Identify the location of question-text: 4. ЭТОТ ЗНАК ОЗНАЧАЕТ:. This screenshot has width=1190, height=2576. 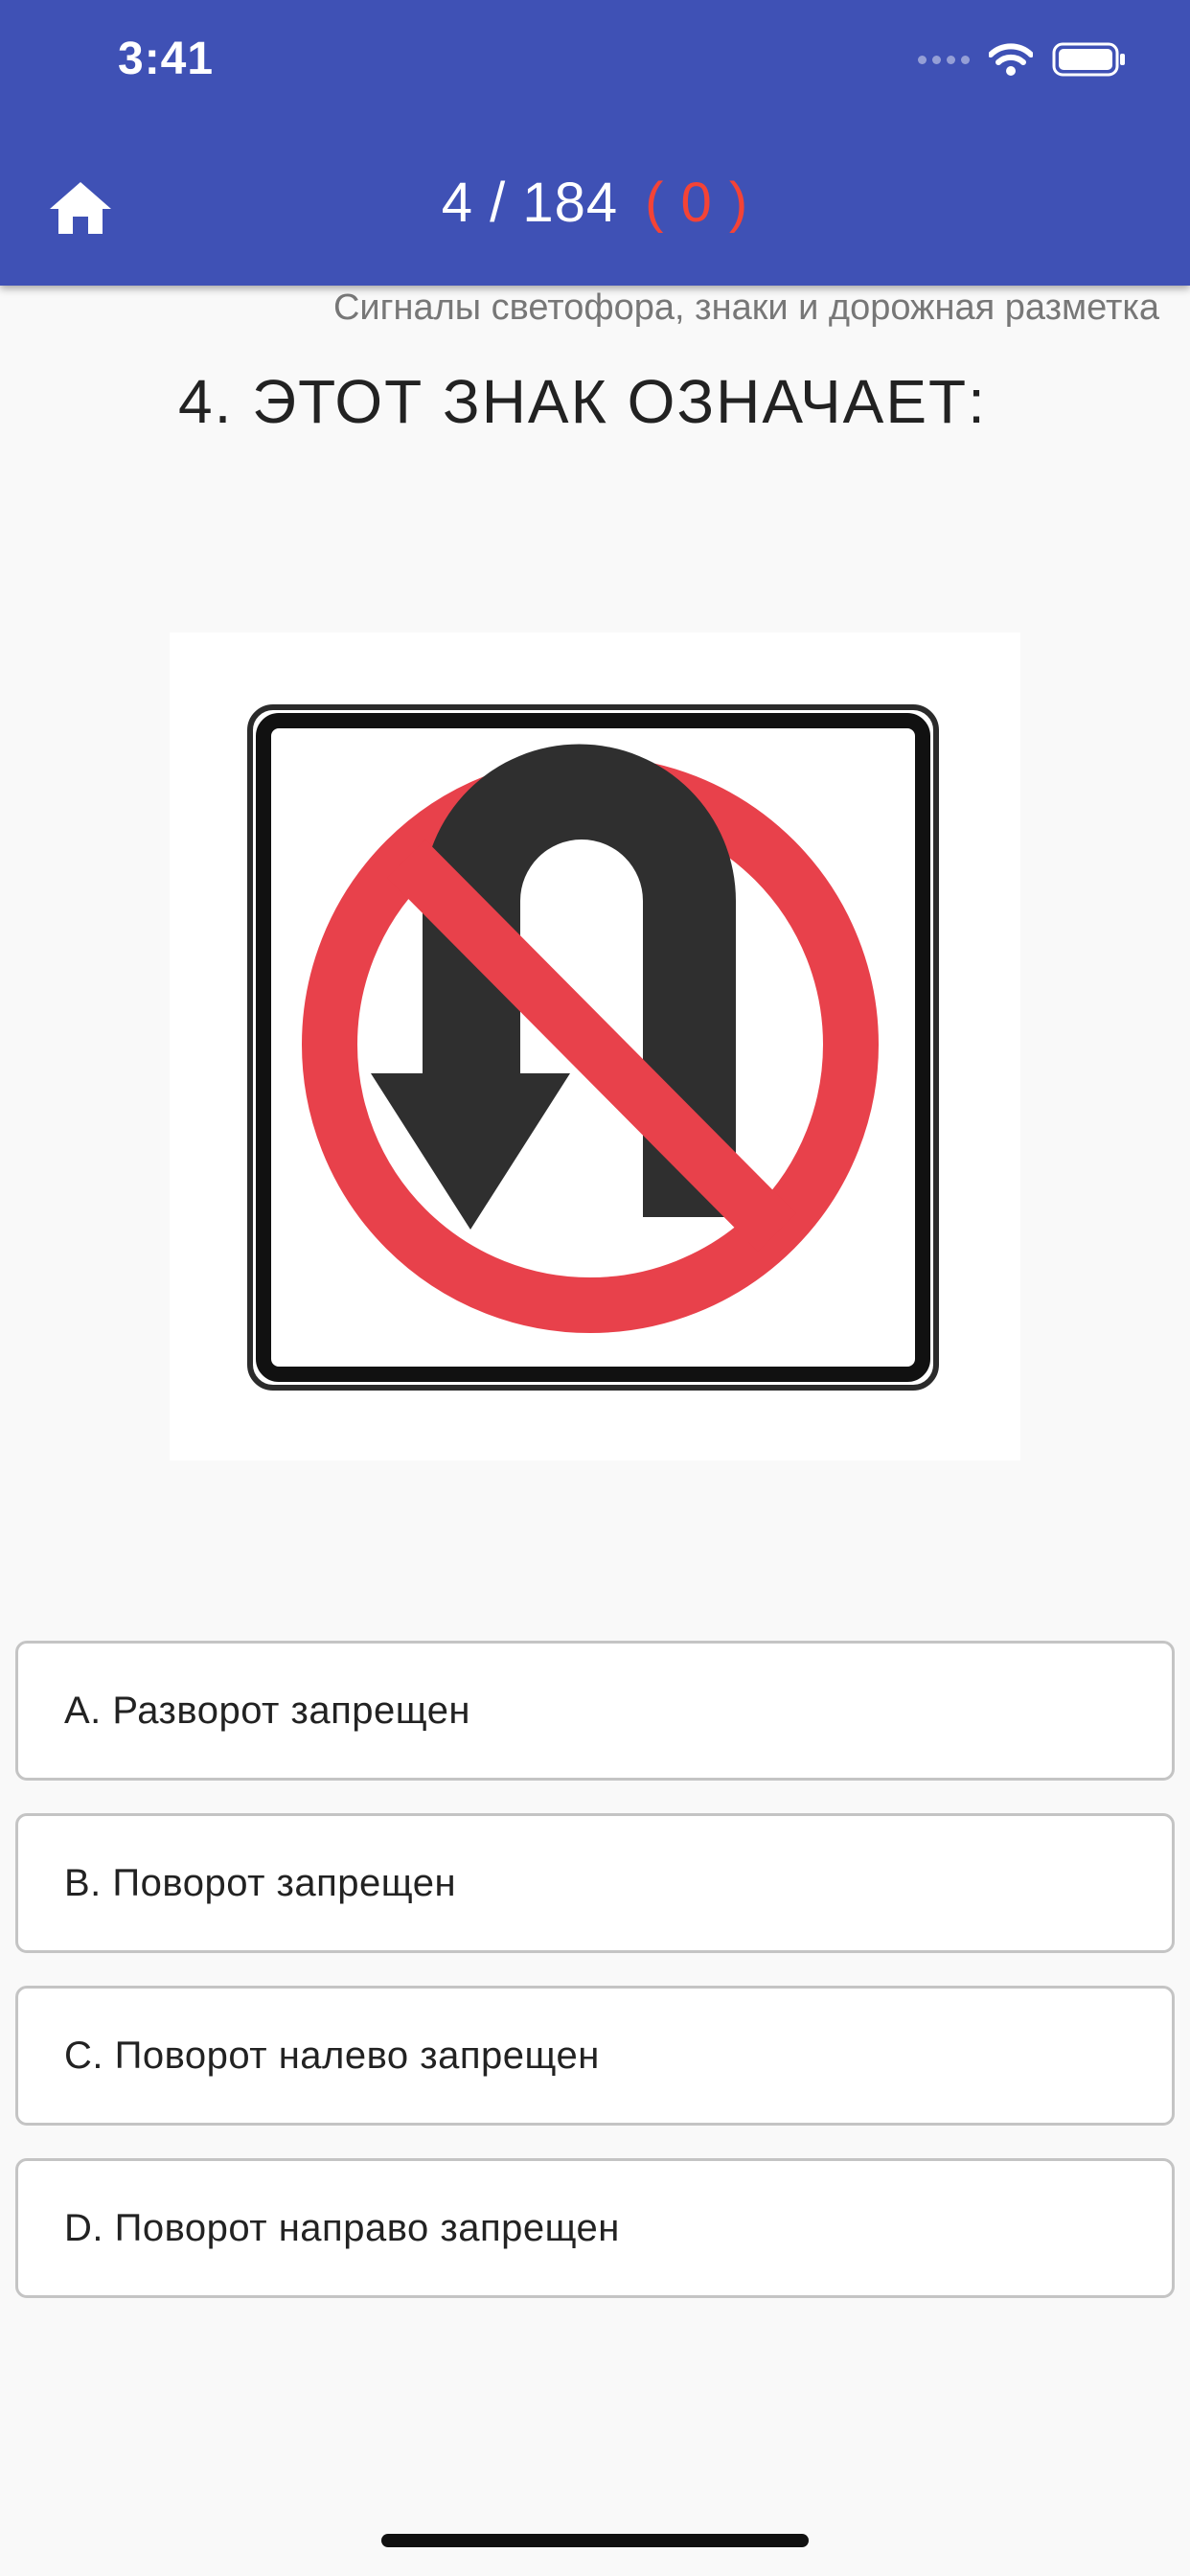
(583, 401).